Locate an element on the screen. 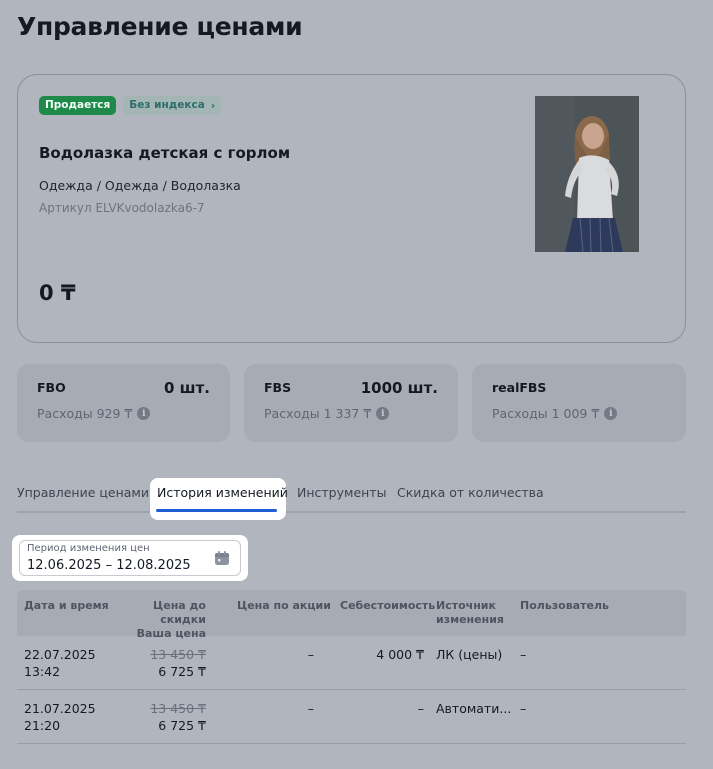 The image size is (713, 769). row-cost: 4 000 ₸ is located at coordinates (400, 654).